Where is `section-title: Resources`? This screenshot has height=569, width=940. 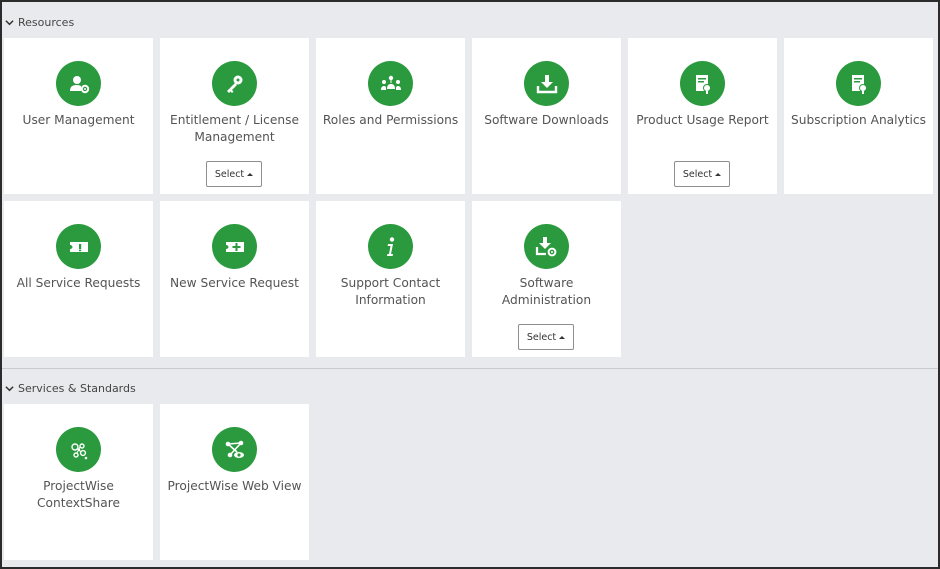
section-title: Resources is located at coordinates (46, 22).